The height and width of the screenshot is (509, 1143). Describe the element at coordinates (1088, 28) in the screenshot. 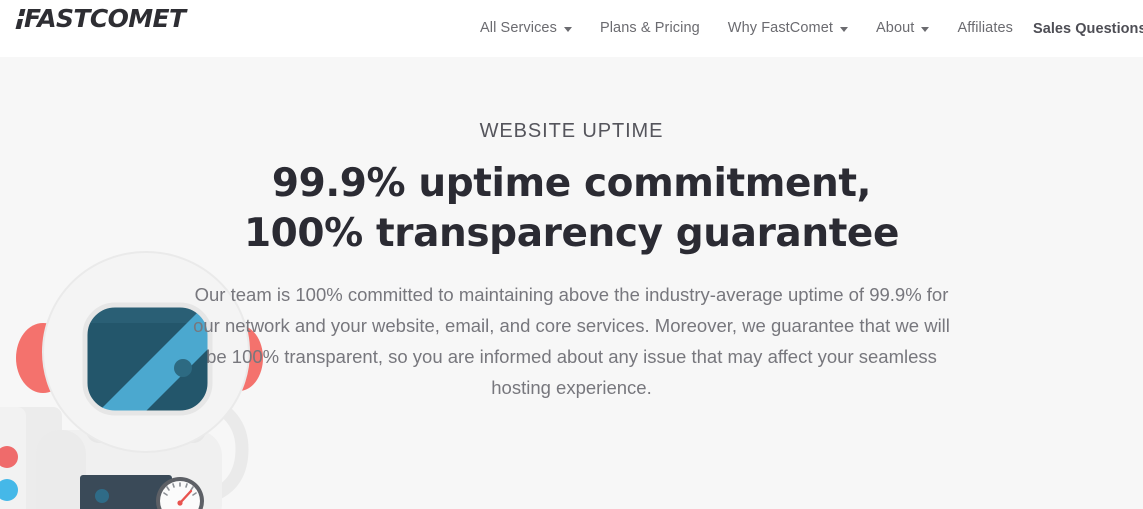

I see `sales-questions-link: Sales Questions?` at that location.